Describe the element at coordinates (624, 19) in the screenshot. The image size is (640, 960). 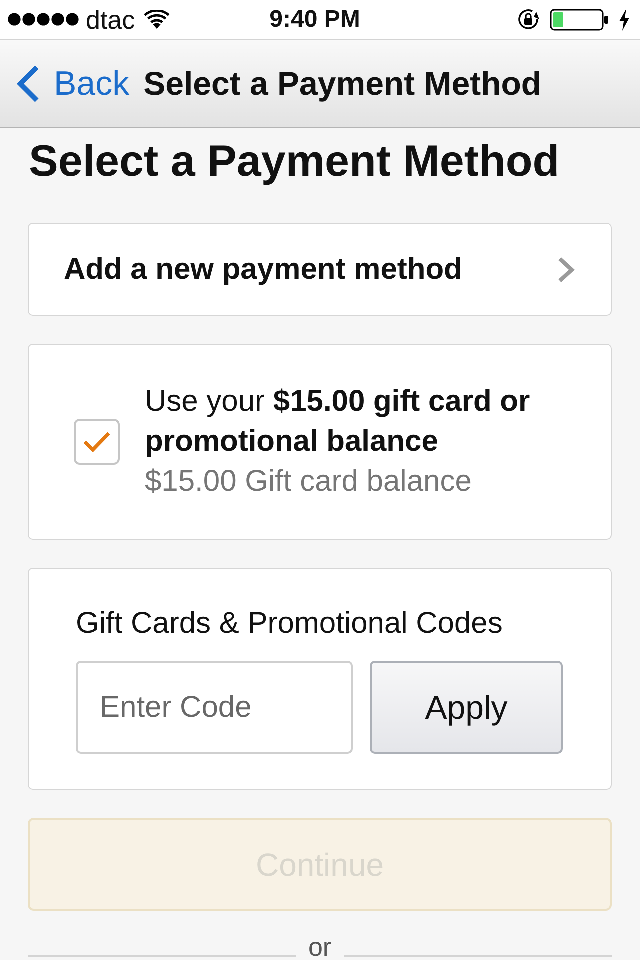
I see `charging-bolt-icon` at that location.